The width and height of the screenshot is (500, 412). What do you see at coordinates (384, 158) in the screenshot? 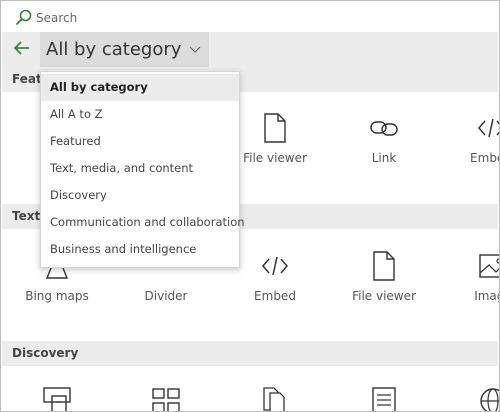
I see `tile-label: Link` at bounding box center [384, 158].